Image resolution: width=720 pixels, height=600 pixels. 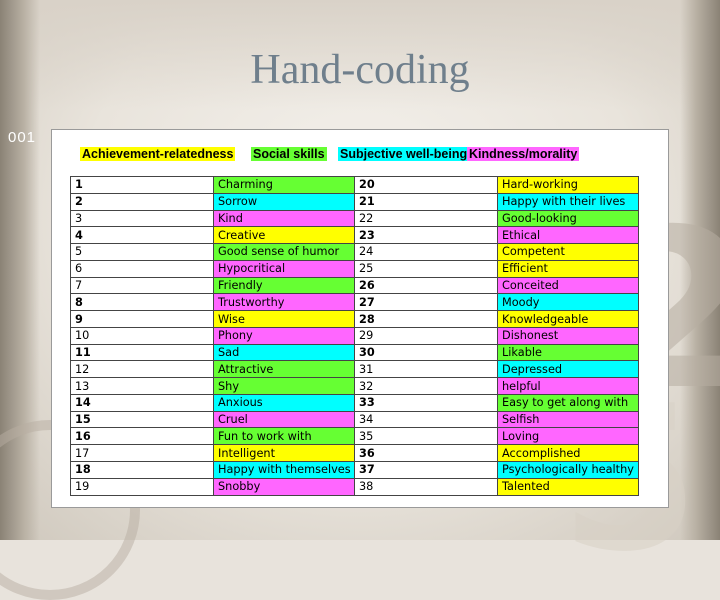 I want to click on trait-word-cell: Competent, so click(x=568, y=252).